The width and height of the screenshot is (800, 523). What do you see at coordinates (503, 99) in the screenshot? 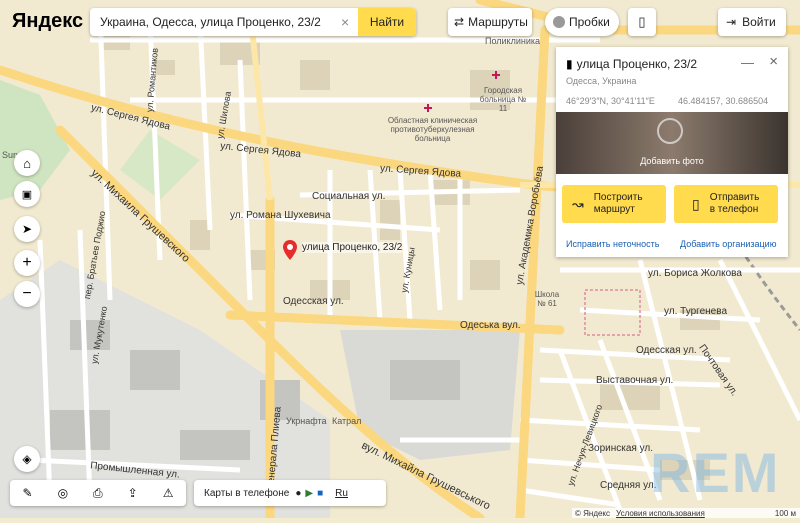
I see `poi-label: Городская больница № 11` at bounding box center [503, 99].